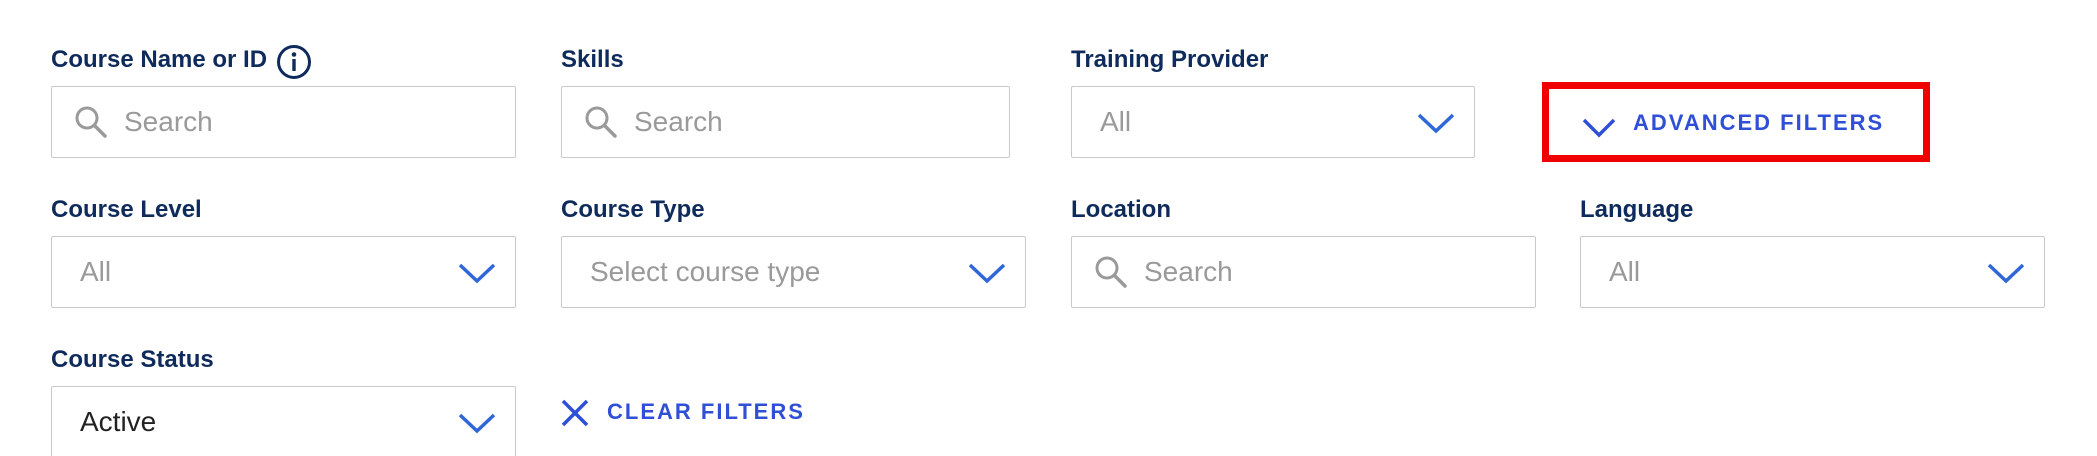  Describe the element at coordinates (118, 421) in the screenshot. I see `course-status-value: Active` at that location.